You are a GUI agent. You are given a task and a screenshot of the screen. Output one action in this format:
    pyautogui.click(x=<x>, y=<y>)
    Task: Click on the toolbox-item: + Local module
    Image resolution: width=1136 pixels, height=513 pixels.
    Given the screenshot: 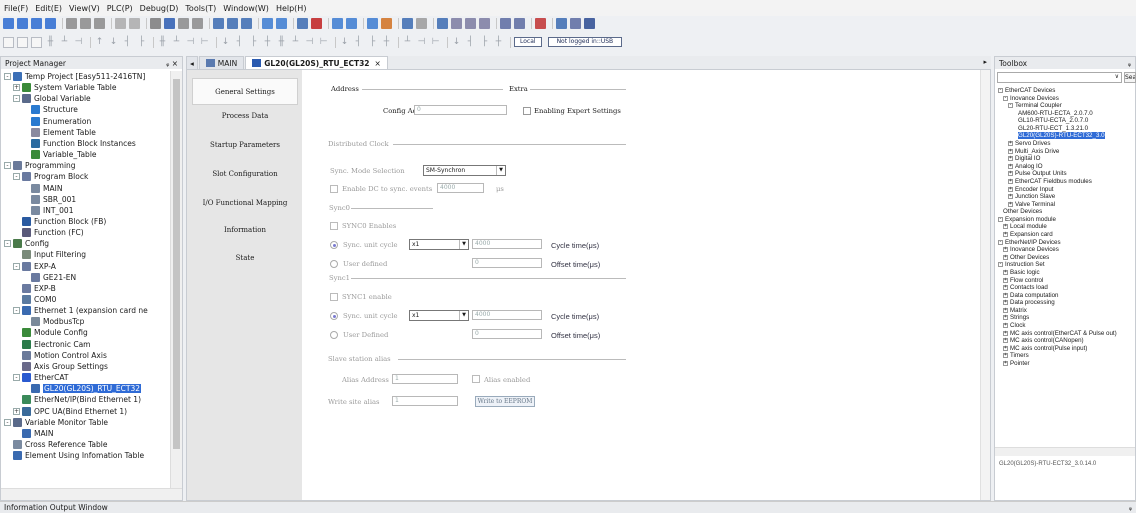 What is the action you would take?
    pyautogui.click(x=1025, y=226)
    